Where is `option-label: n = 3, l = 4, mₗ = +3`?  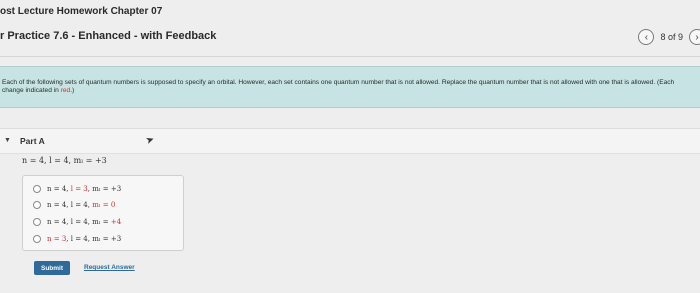 option-label: n = 3, l = 4, mₗ = +3 is located at coordinates (84, 239).